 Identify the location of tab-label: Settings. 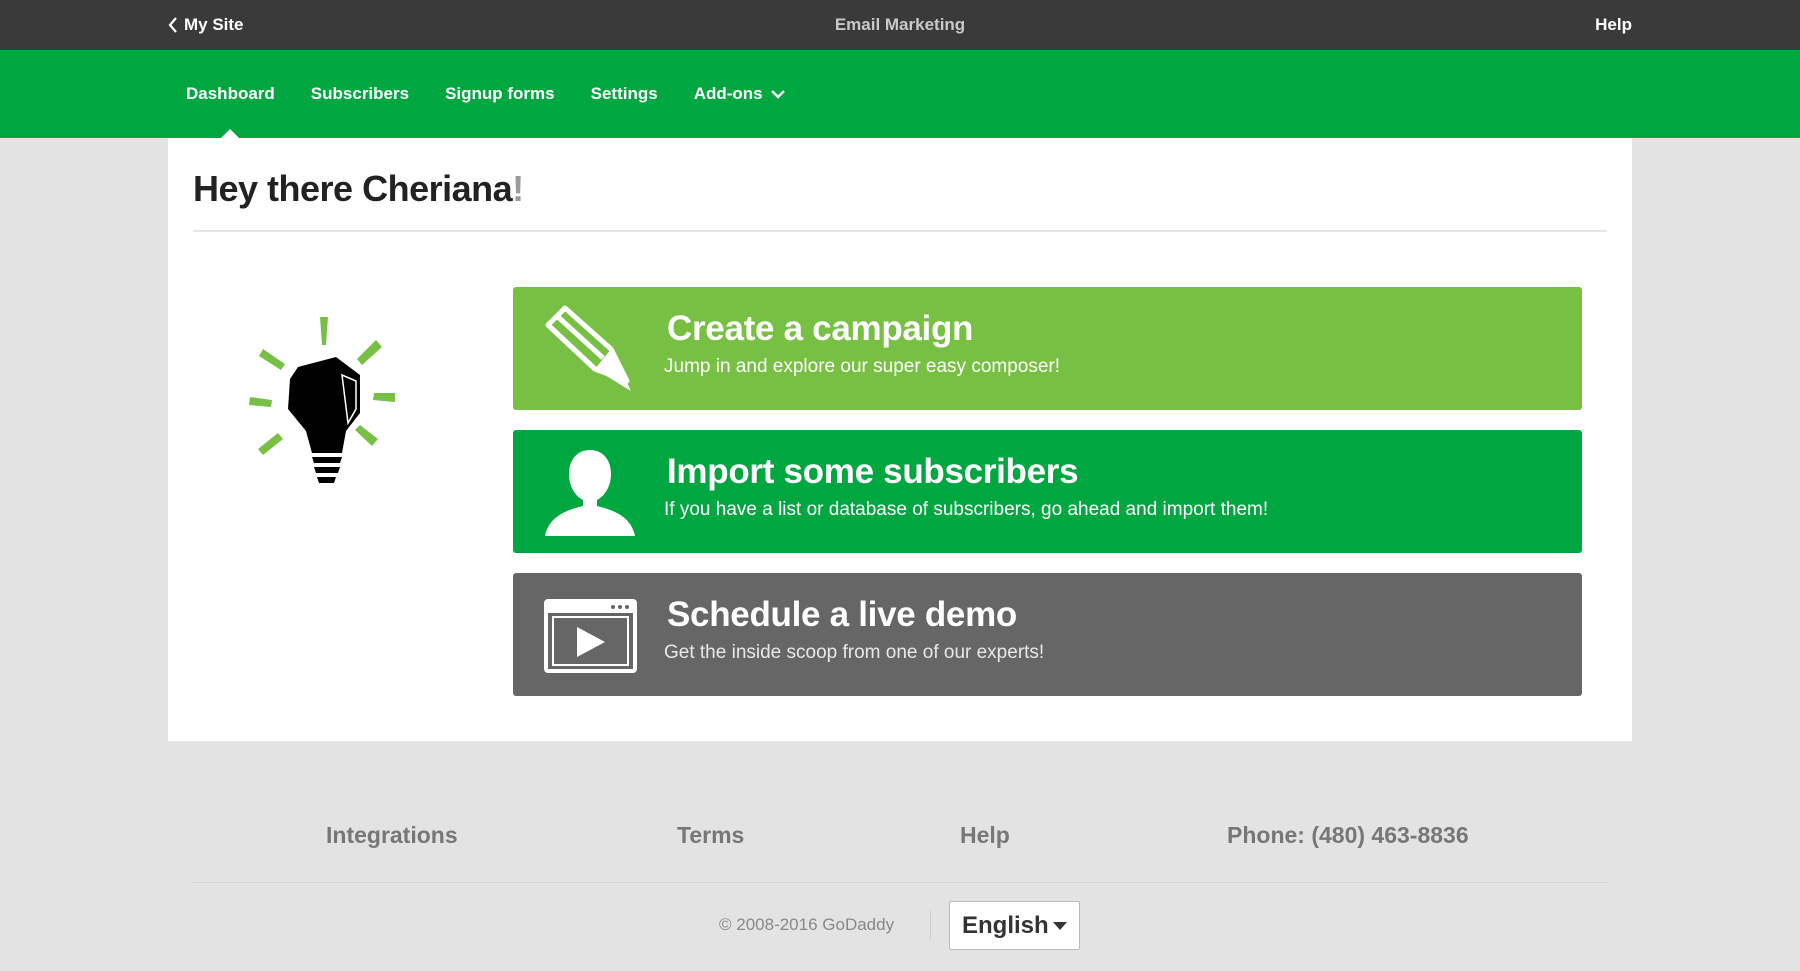
(624, 93).